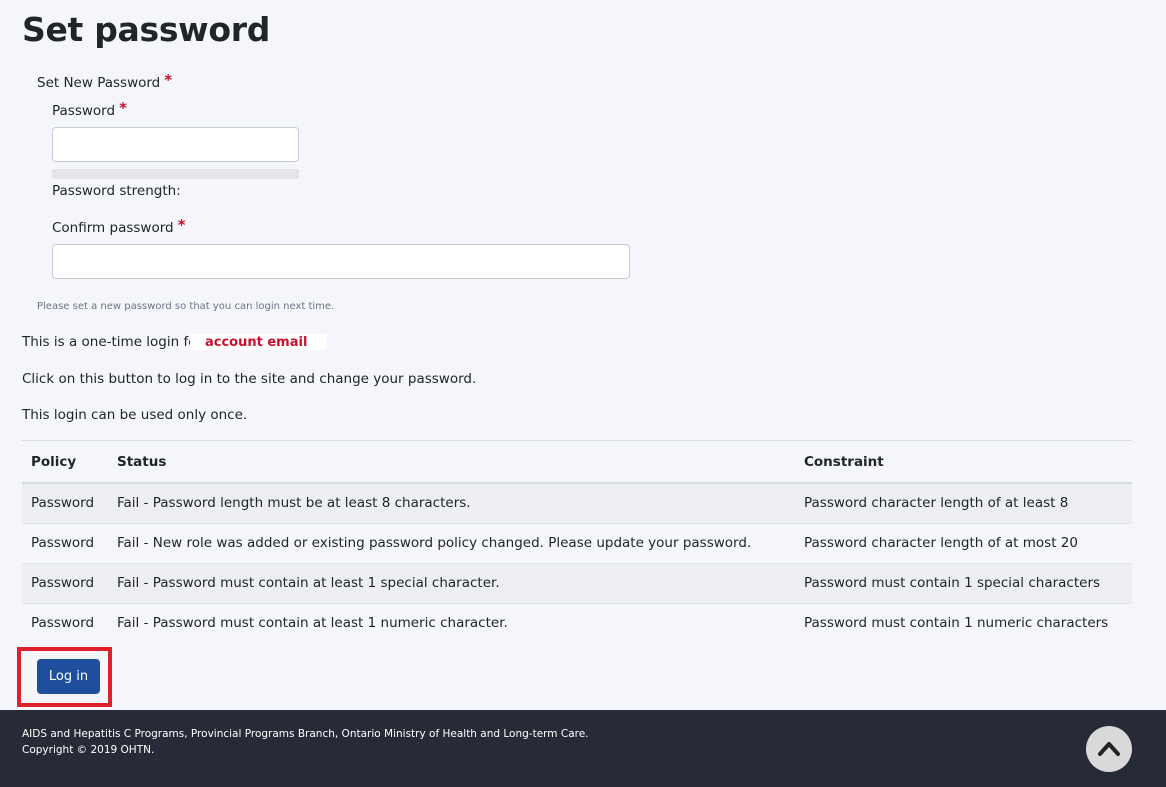  What do you see at coordinates (175, 144) in the screenshot?
I see `password-input` at bounding box center [175, 144].